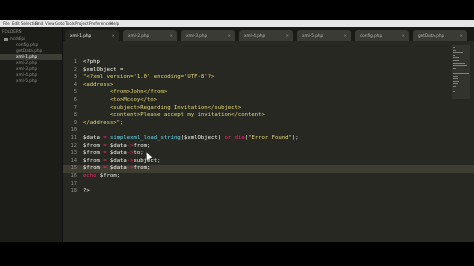 Image resolution: width=474 pixels, height=266 pixels. I want to click on code-line: <address>, so click(98, 86).